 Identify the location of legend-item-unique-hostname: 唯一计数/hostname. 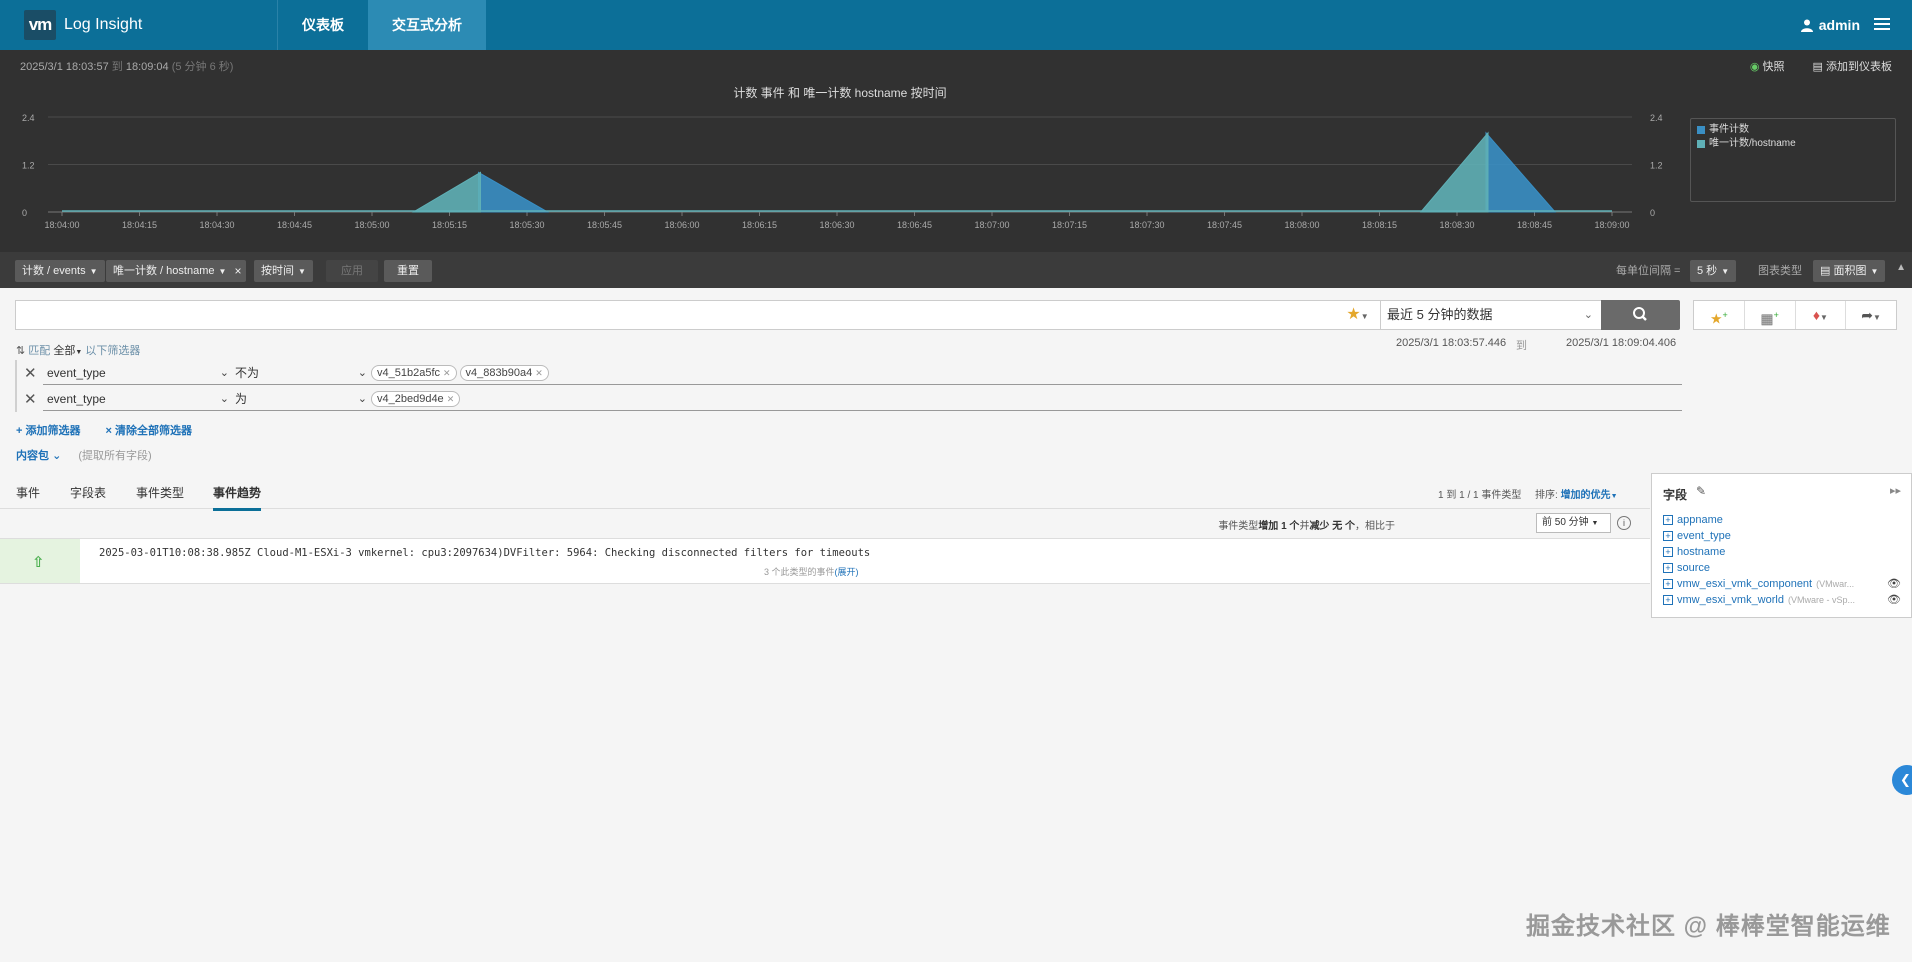
(1793, 144).